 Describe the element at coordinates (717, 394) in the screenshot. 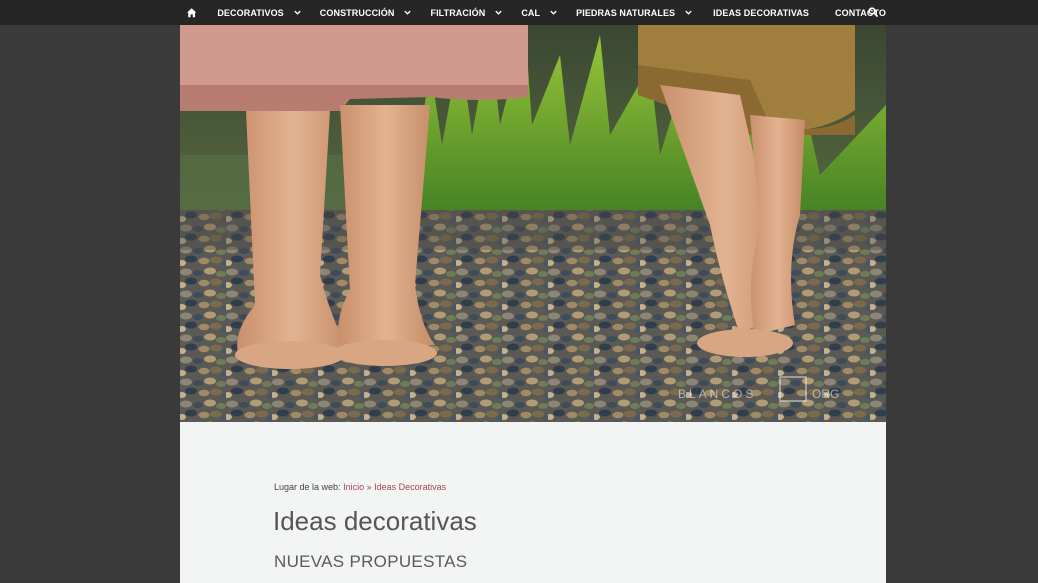

I see `svg-text: BLANCOS` at that location.